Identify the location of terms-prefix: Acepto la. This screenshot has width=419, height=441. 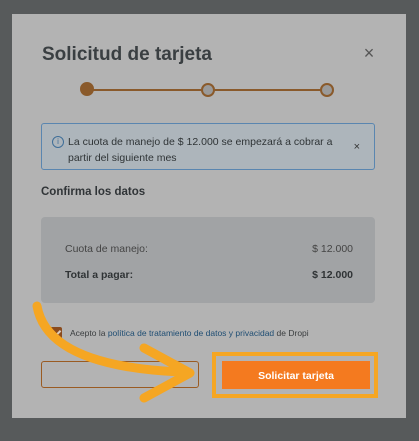
(88, 333).